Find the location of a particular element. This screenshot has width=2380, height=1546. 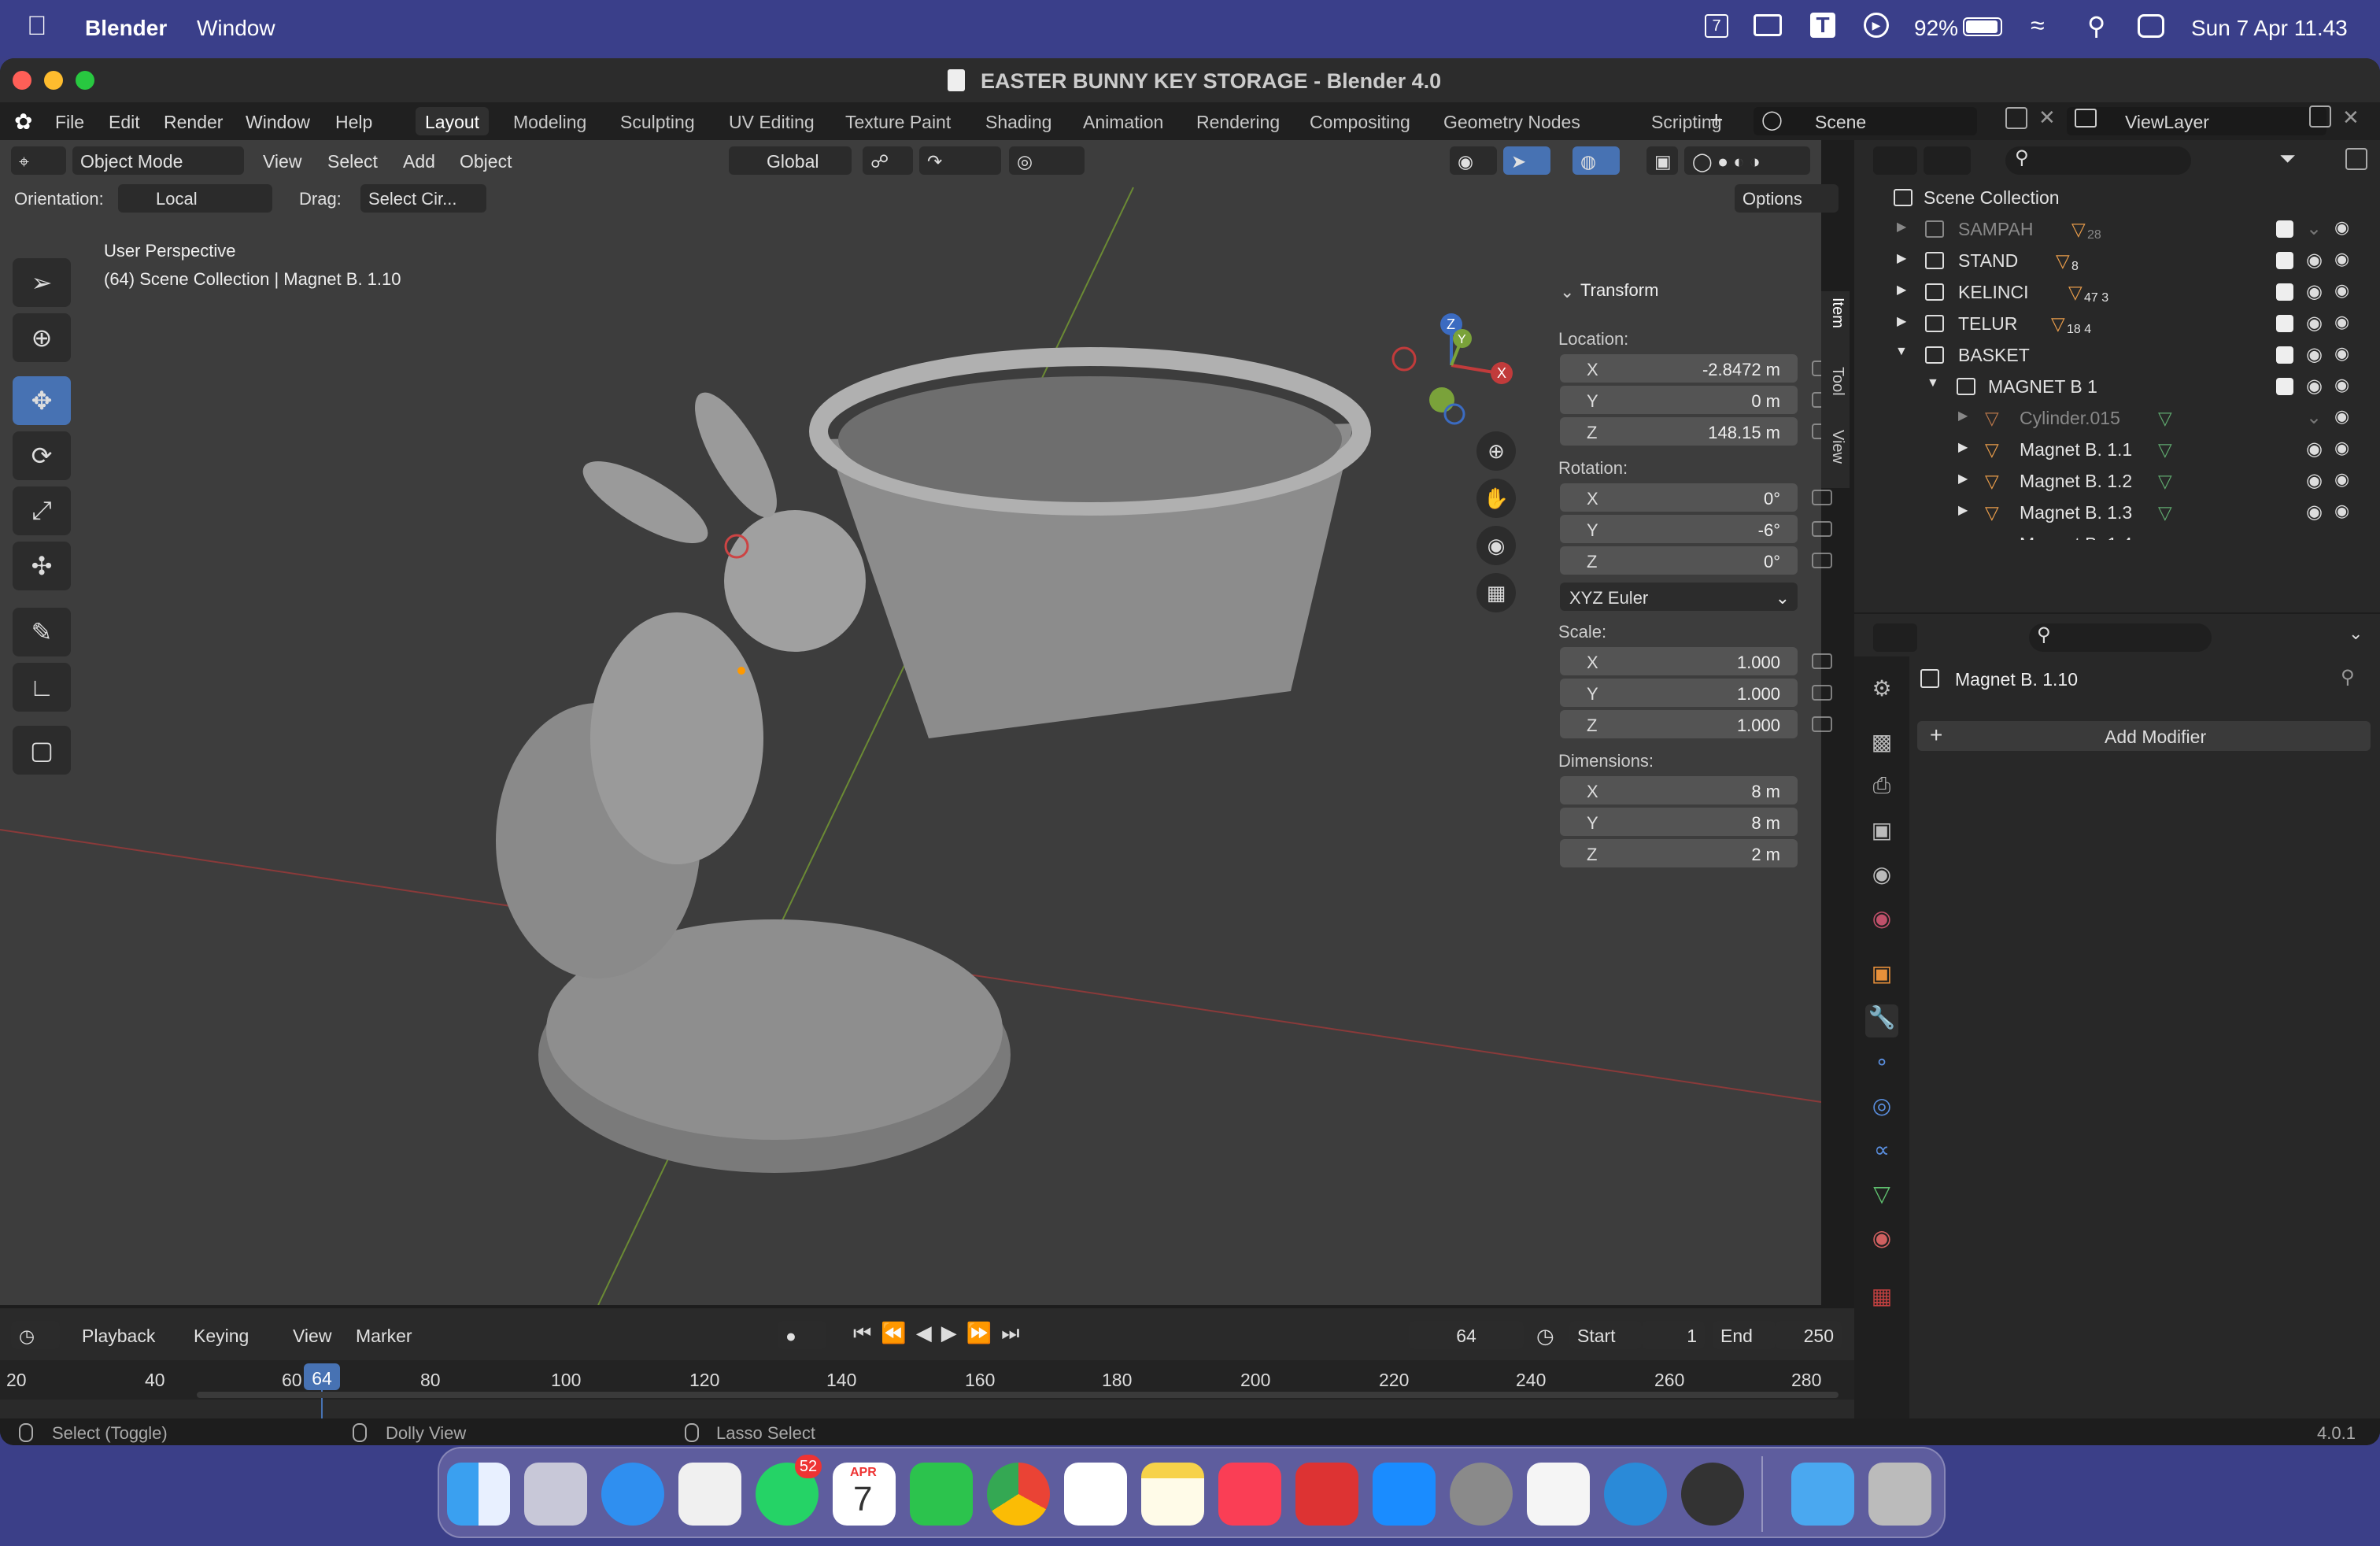

physics-properties-icon: ◎ is located at coordinates (1881, 1110).